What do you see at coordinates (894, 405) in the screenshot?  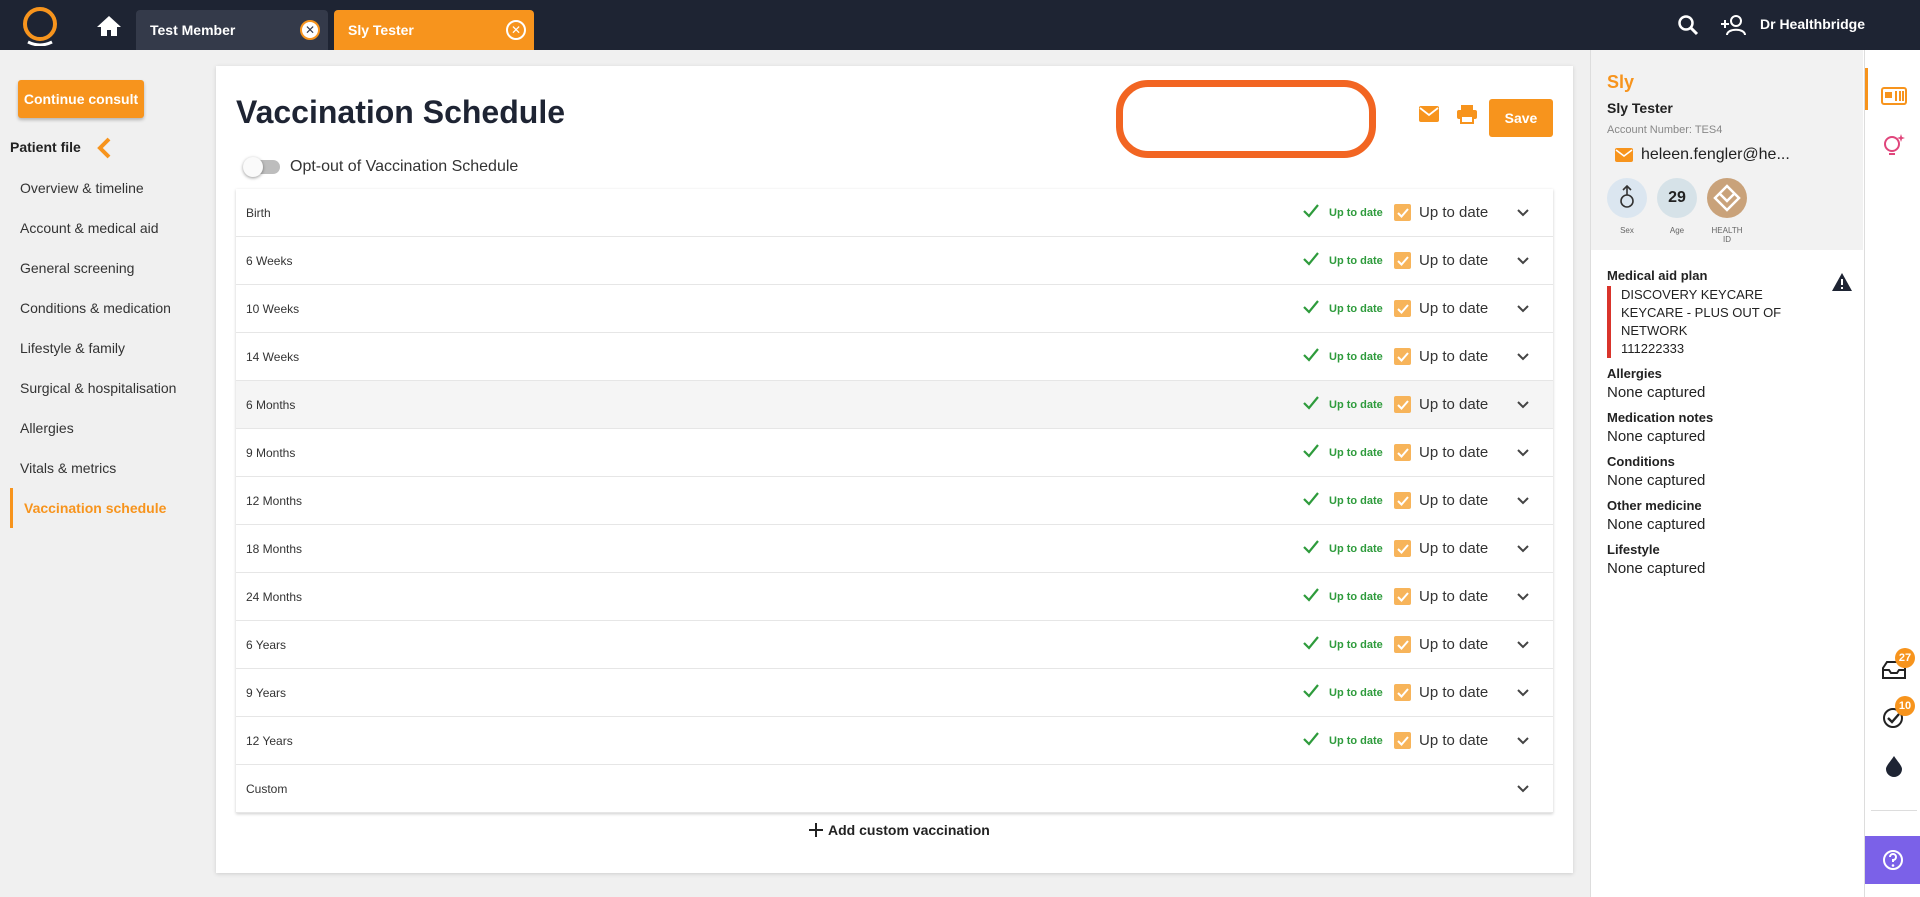 I see `table-row: 6 Months Up to date Up to date` at bounding box center [894, 405].